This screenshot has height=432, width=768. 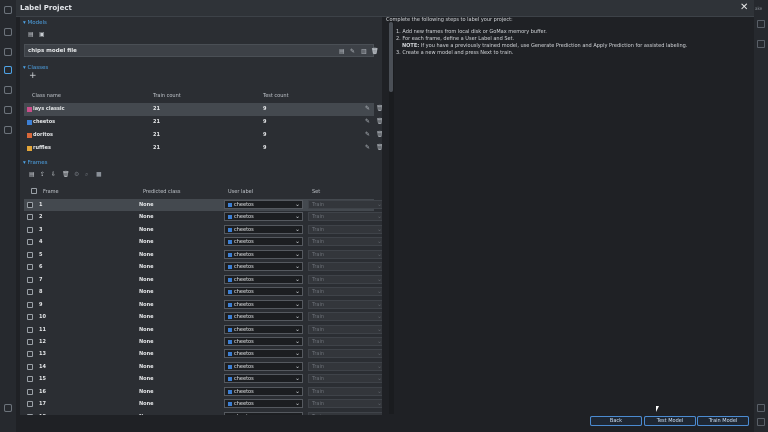 I want to click on back-button: Back, so click(x=616, y=421).